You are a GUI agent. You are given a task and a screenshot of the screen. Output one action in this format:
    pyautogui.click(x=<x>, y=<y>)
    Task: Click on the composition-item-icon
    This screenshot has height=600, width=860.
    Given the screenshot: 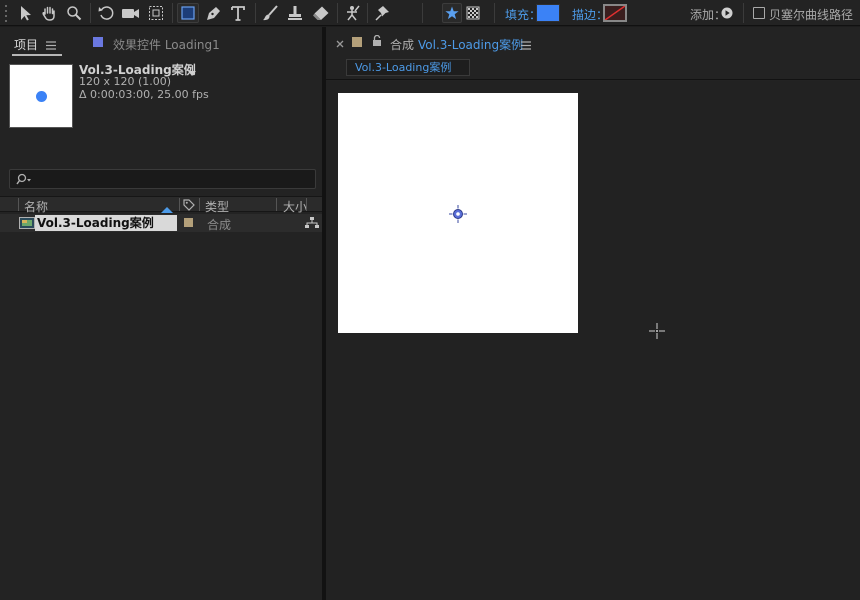 What is the action you would take?
    pyautogui.click(x=27, y=224)
    